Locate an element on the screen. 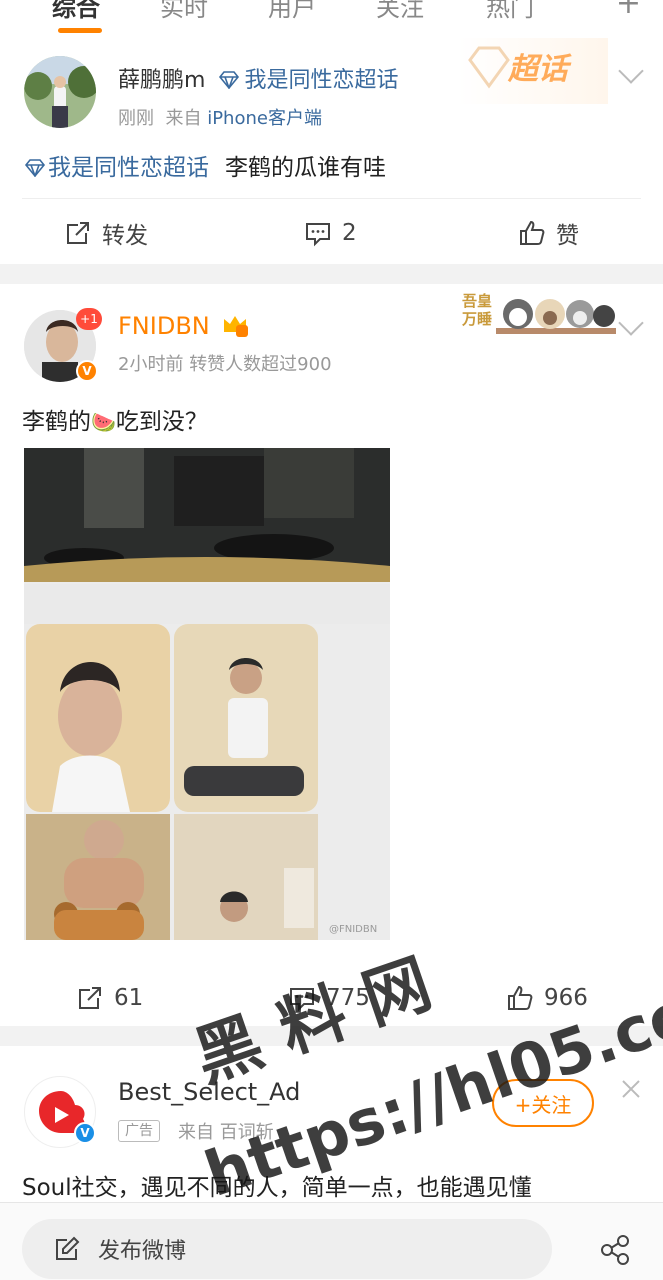 This screenshot has height=1280, width=663. image-watermark: @FNIDBN is located at coordinates (353, 929).